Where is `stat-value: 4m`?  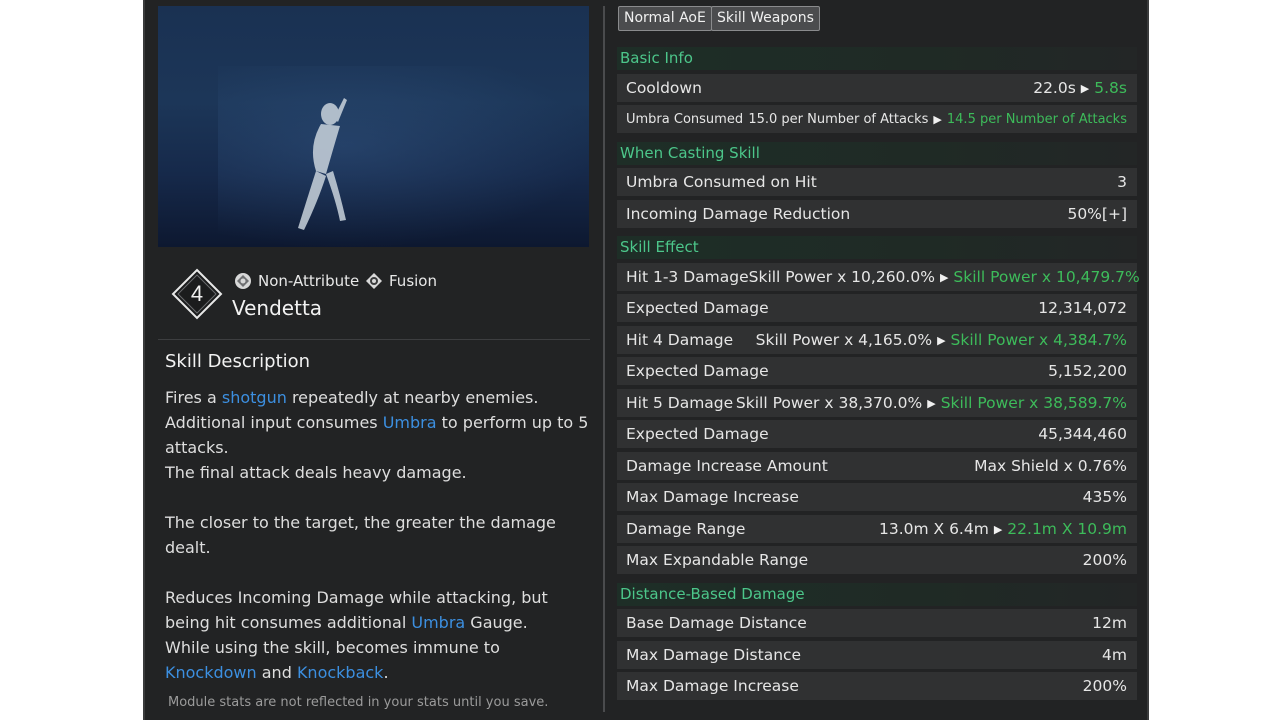
stat-value: 4m is located at coordinates (1114, 655).